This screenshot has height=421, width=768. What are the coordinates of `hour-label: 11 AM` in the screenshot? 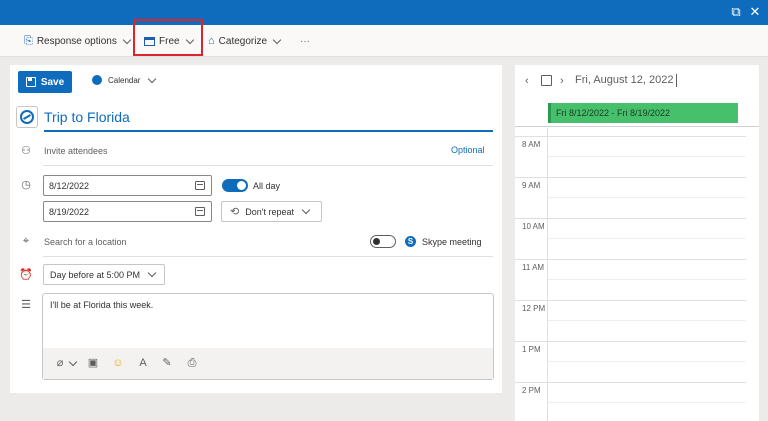 It's located at (533, 267).